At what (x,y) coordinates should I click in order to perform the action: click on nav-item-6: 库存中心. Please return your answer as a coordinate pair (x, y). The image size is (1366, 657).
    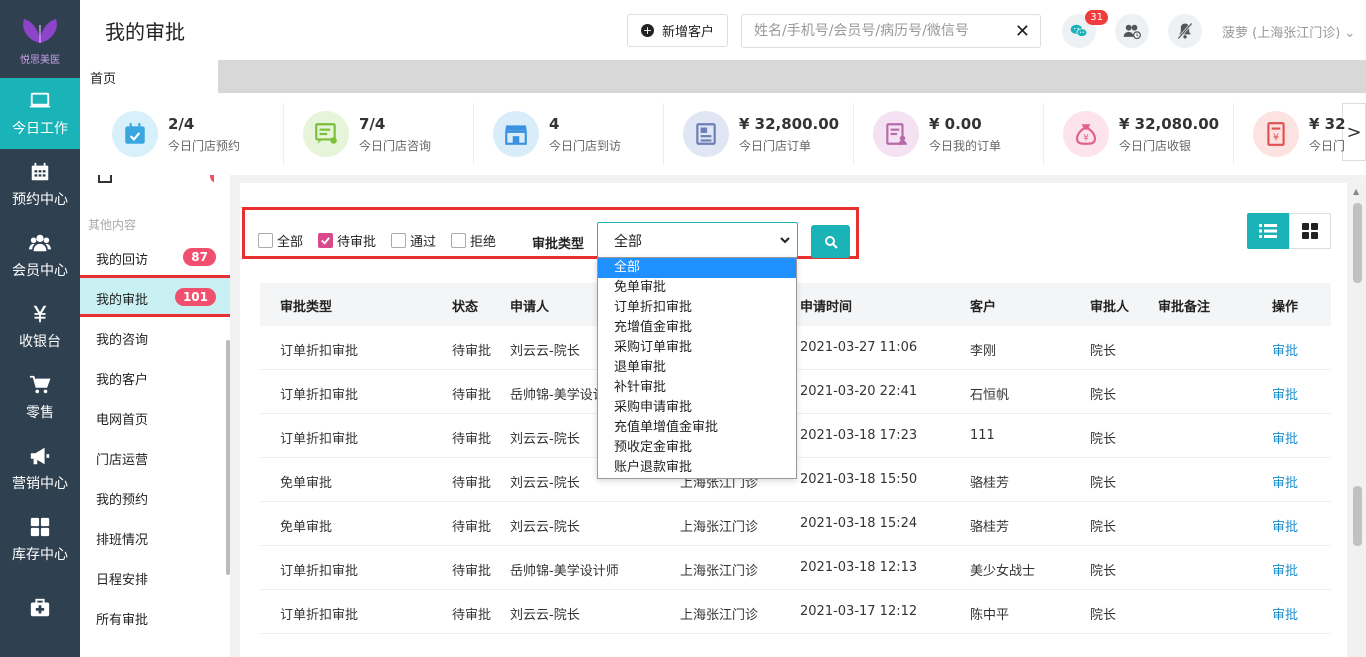
    Looking at the image, I should click on (40, 539).